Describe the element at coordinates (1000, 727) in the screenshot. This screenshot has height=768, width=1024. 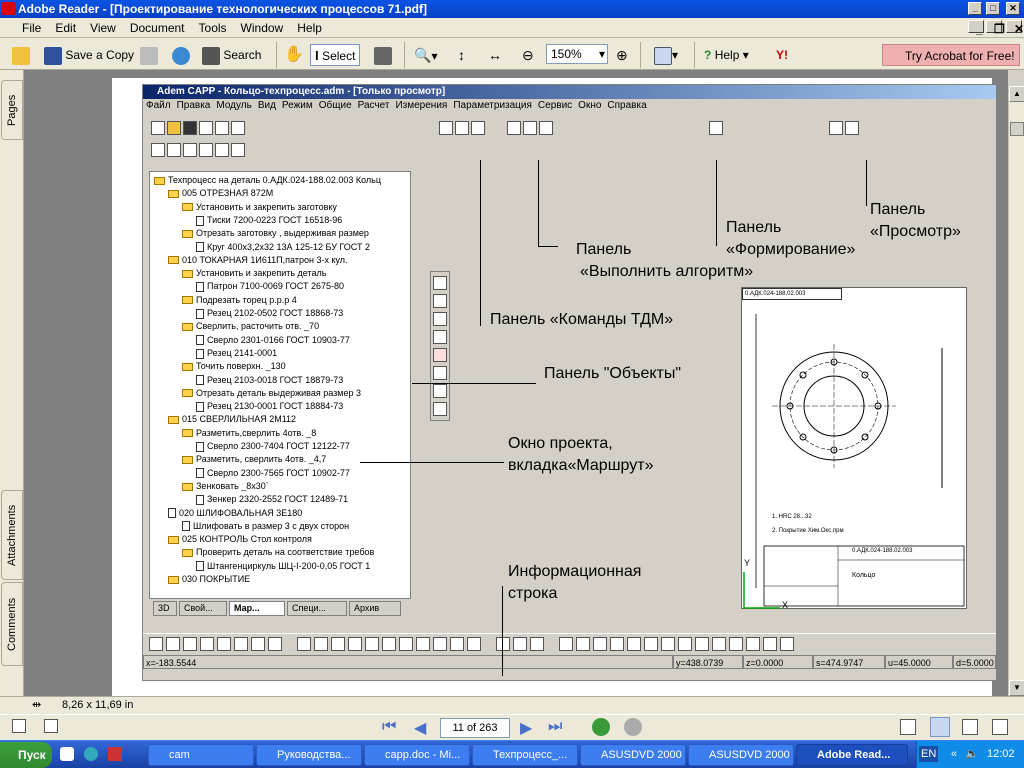
I see `continuous-facing-button` at that location.